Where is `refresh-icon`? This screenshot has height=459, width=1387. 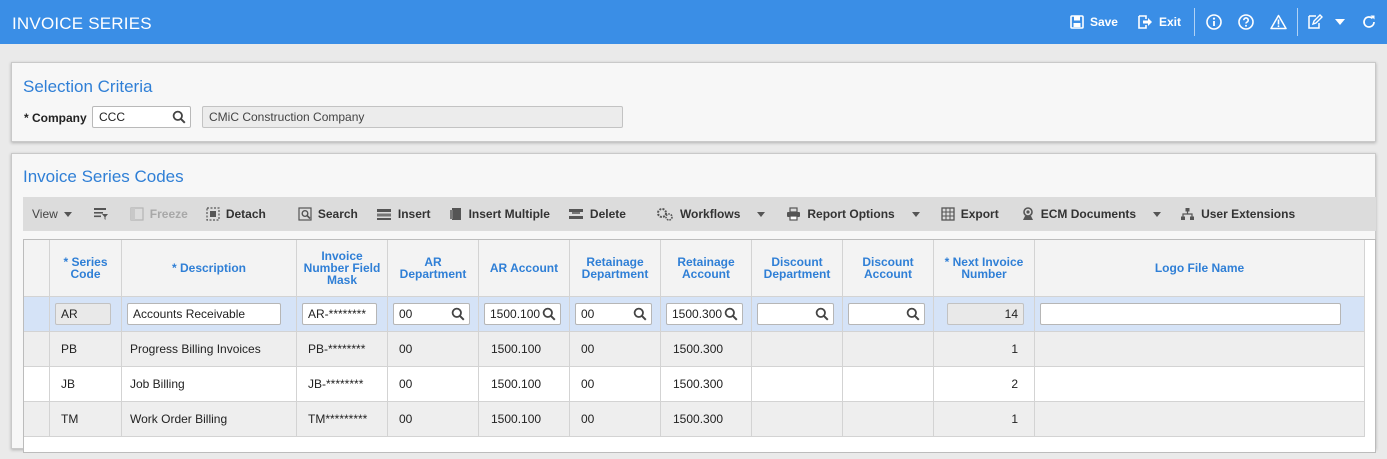
refresh-icon is located at coordinates (1369, 21).